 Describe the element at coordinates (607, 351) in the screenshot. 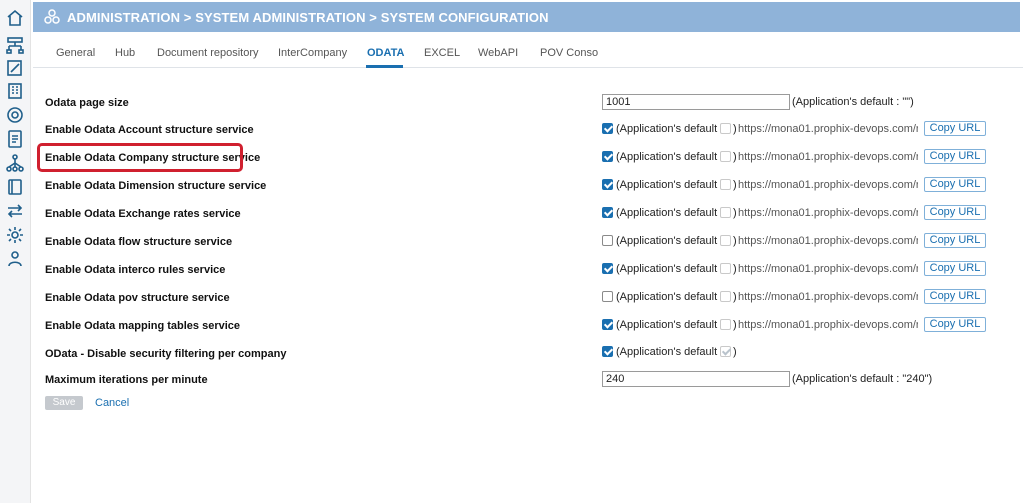

I see `security-filtering-checkbox` at that location.